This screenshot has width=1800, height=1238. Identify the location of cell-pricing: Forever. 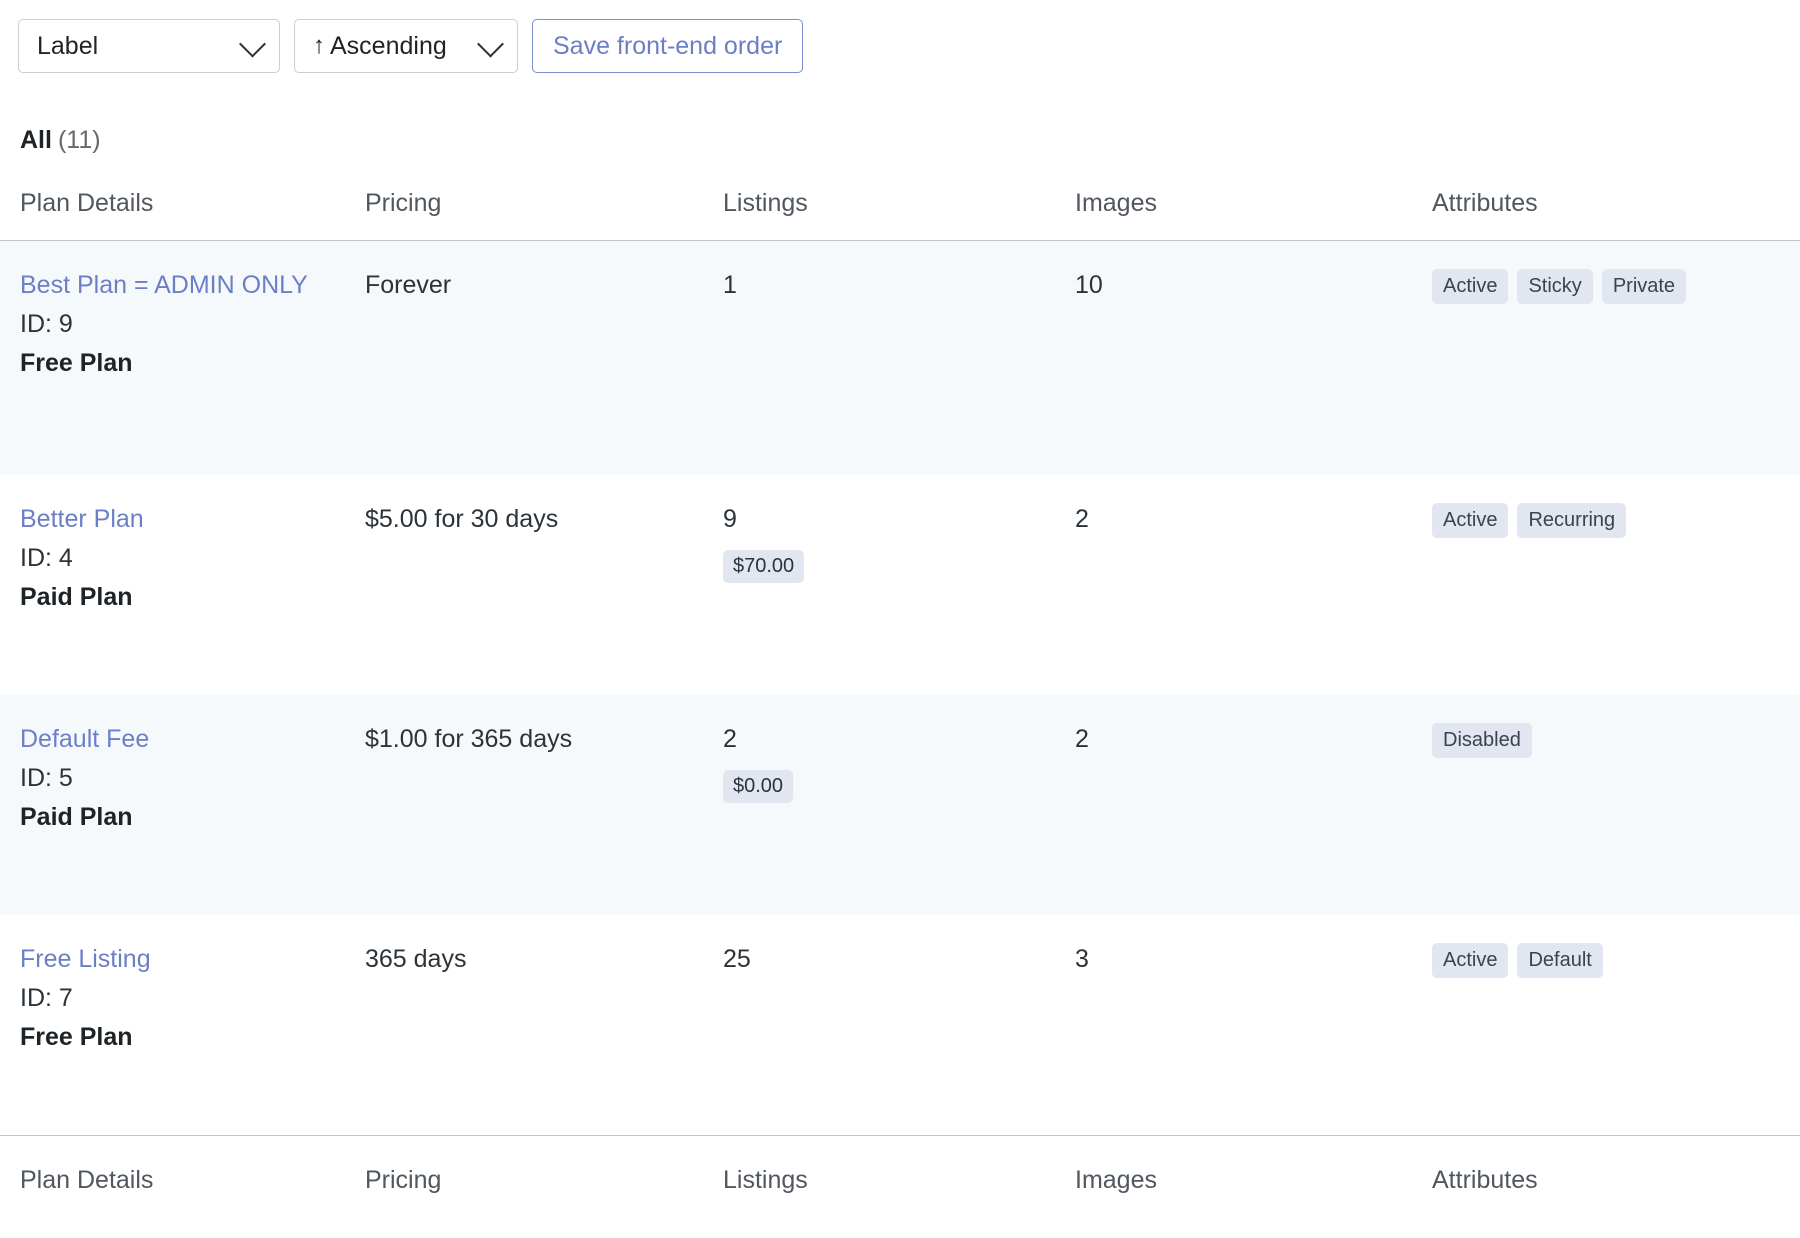
(524, 357).